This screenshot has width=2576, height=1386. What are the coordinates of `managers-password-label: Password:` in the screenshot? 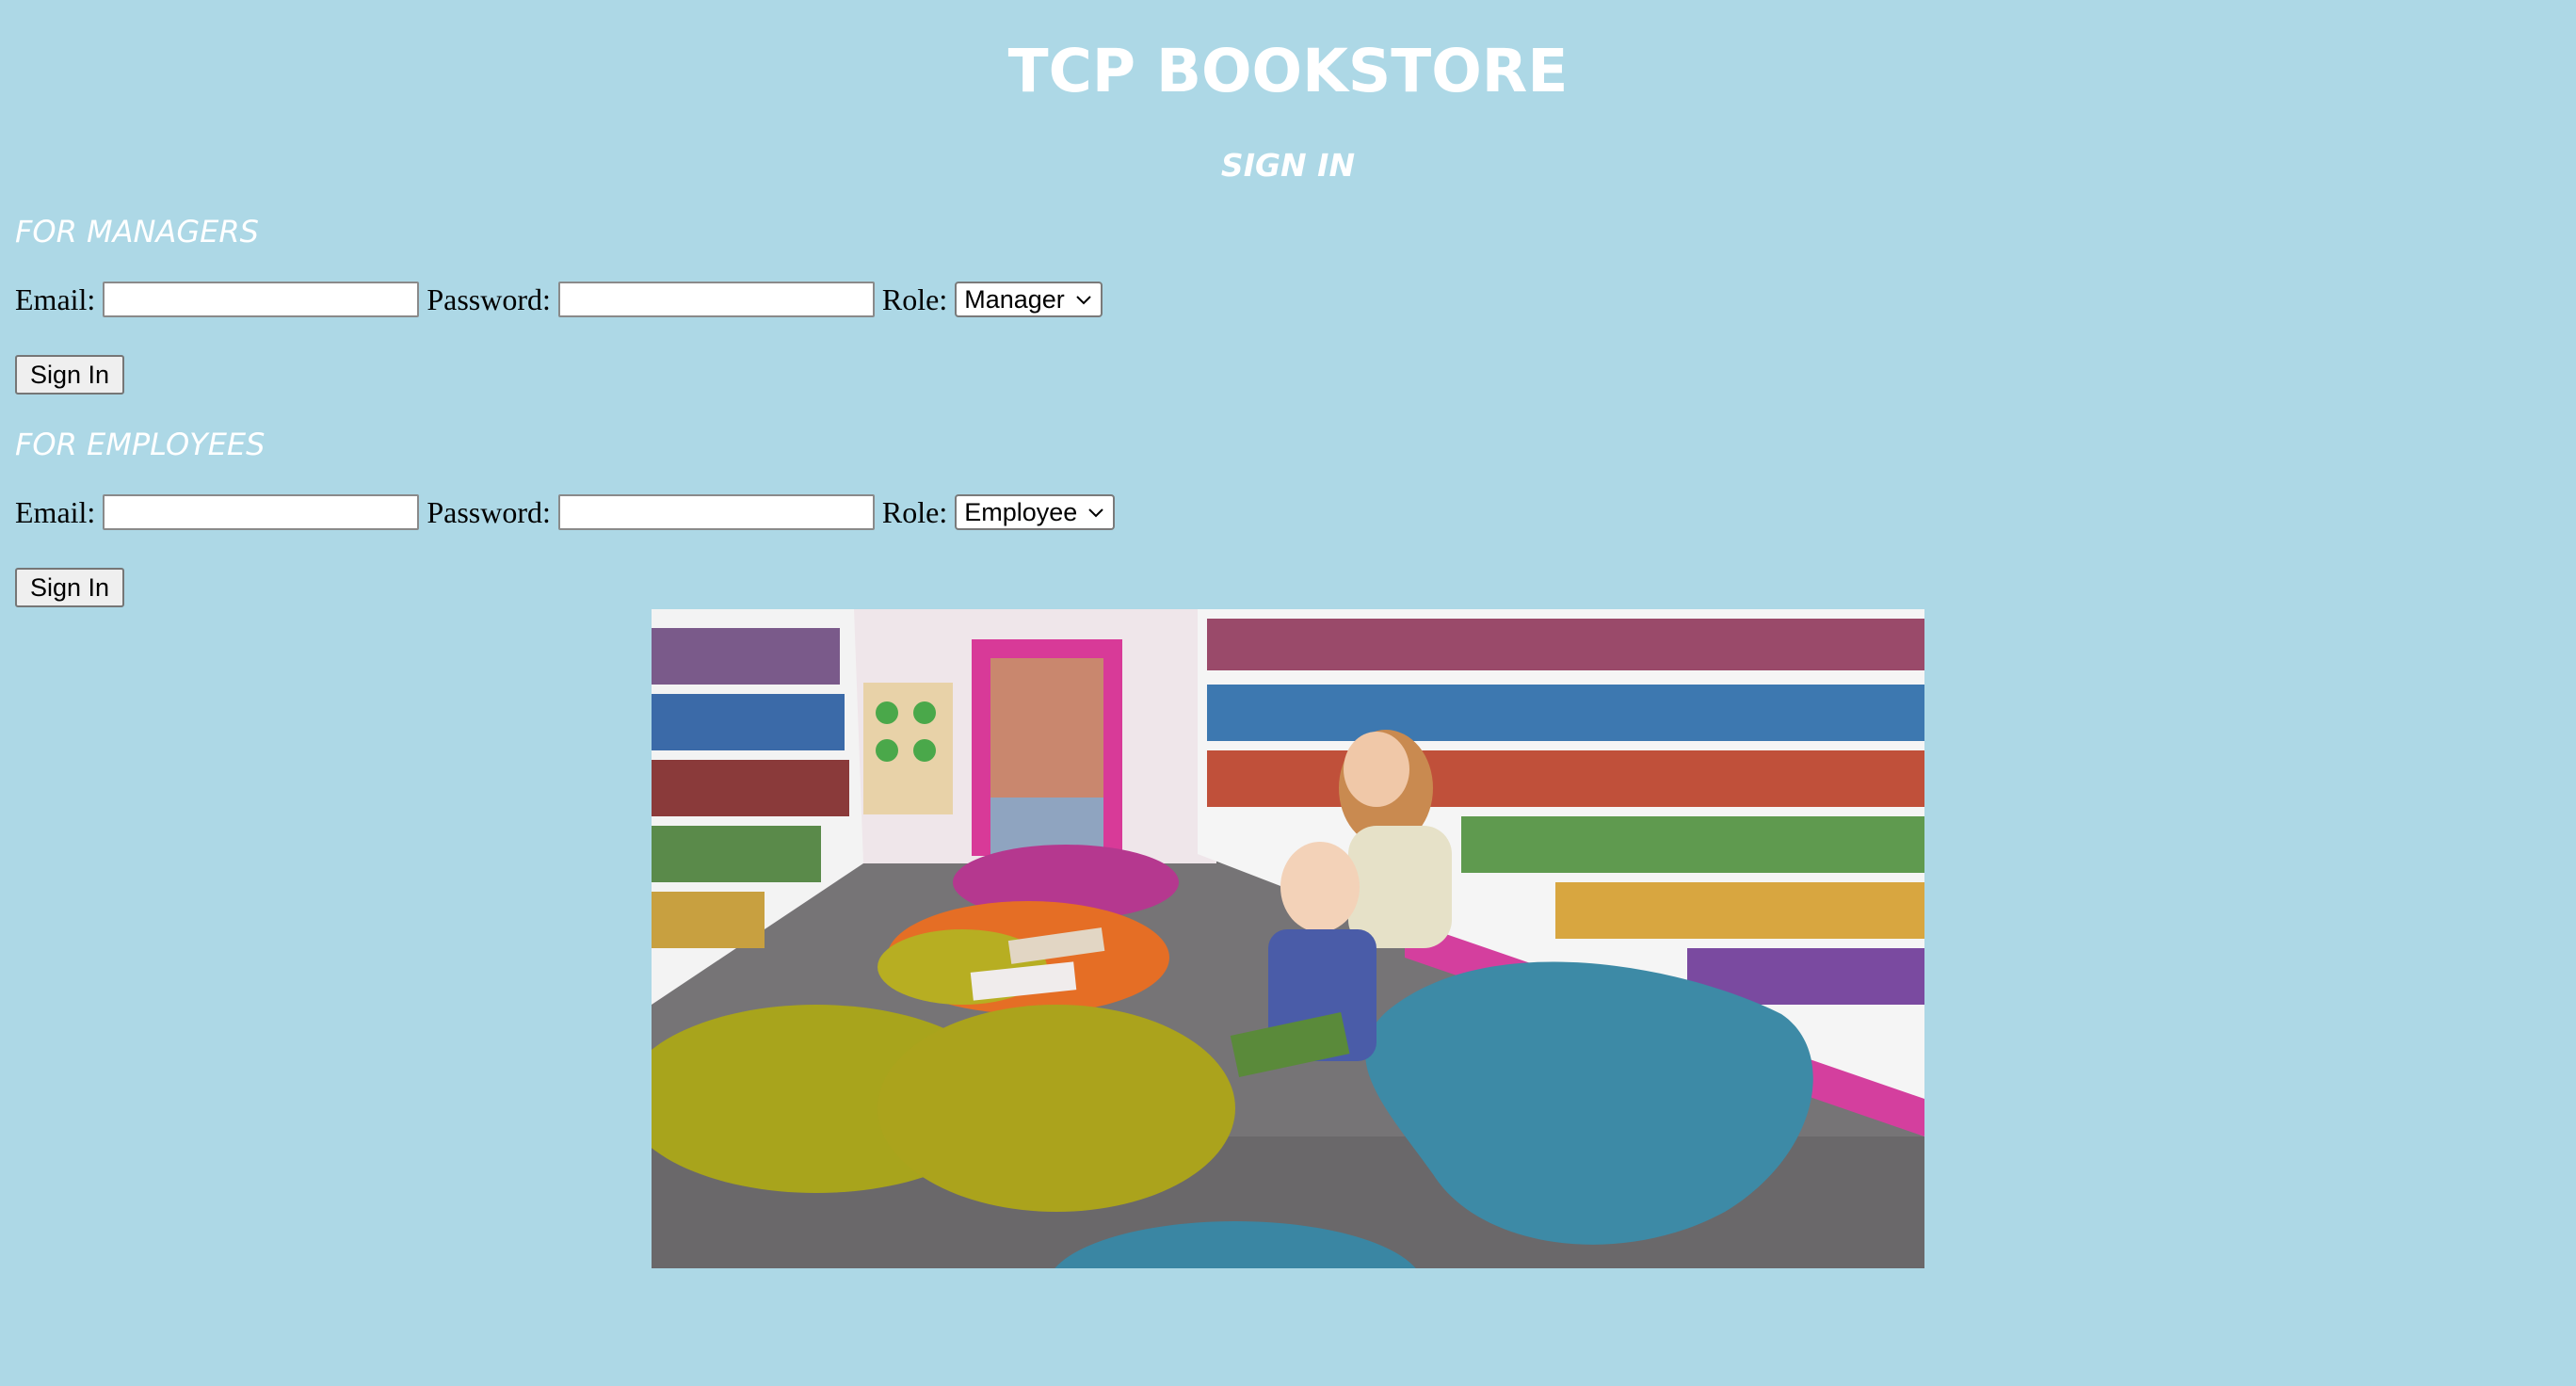 It's located at (489, 299).